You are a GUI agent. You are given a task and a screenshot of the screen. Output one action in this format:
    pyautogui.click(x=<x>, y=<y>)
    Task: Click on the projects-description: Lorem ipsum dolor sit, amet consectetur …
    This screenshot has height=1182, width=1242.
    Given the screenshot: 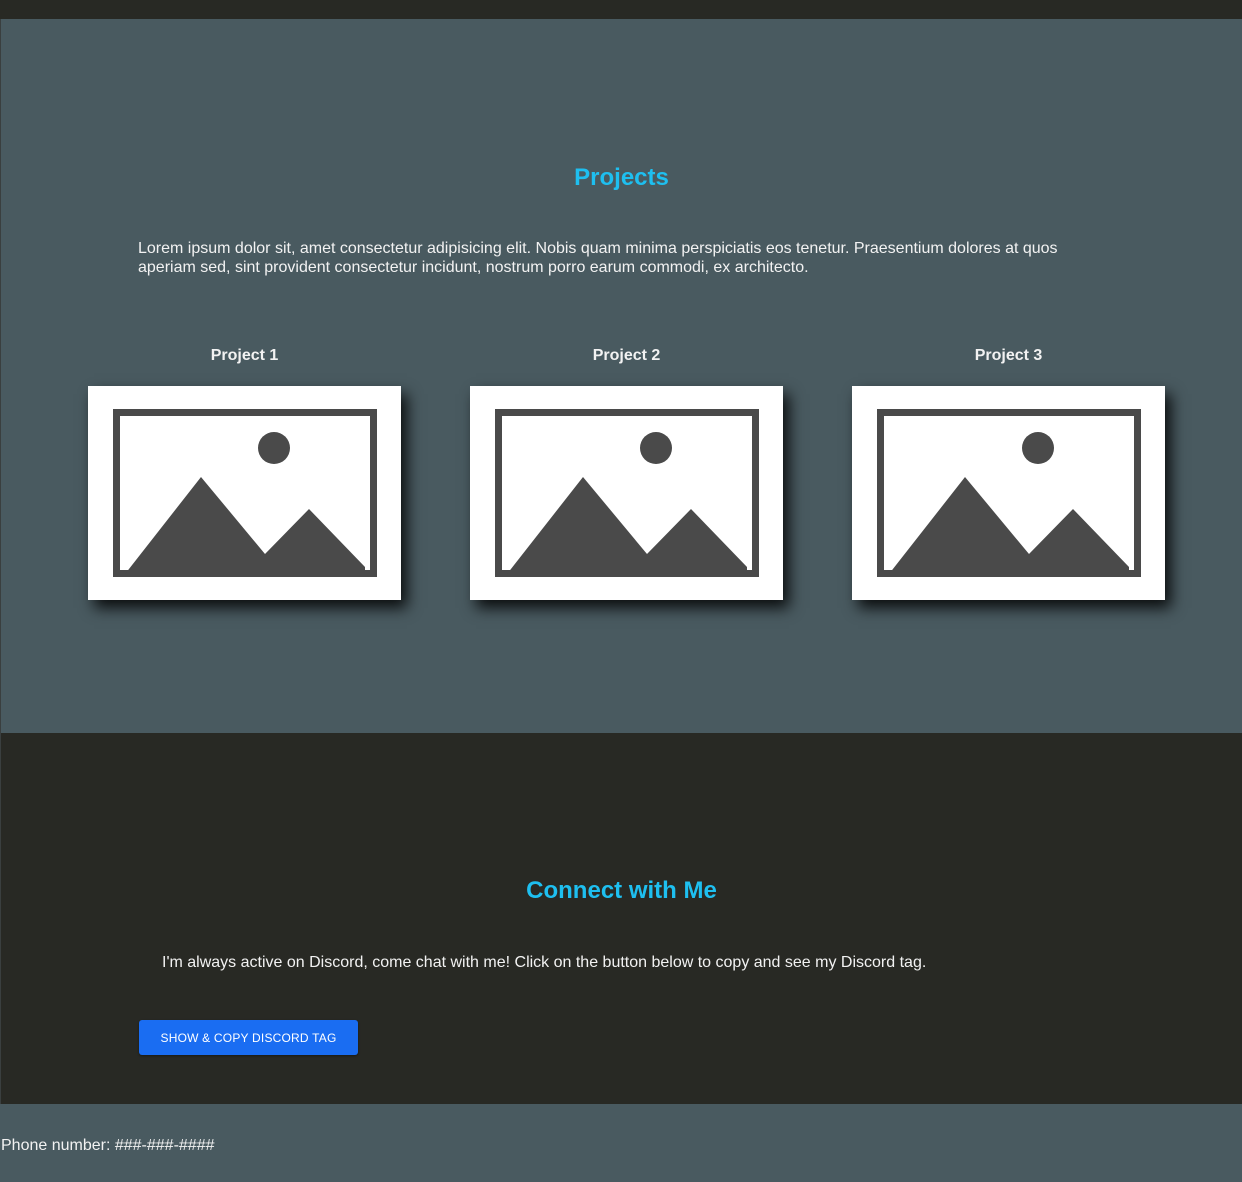 What is the action you would take?
    pyautogui.click(x=598, y=258)
    